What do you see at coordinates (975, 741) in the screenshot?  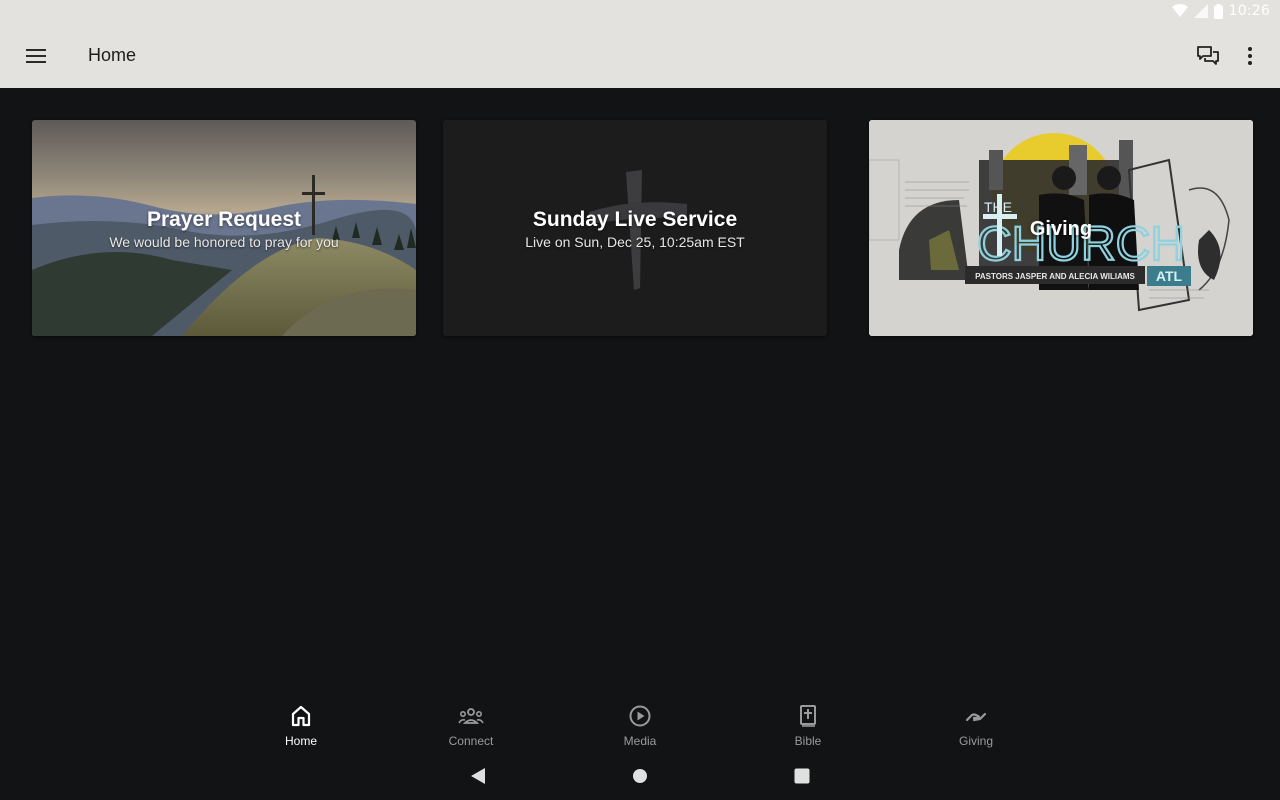 I see `nav-label: Giving` at bounding box center [975, 741].